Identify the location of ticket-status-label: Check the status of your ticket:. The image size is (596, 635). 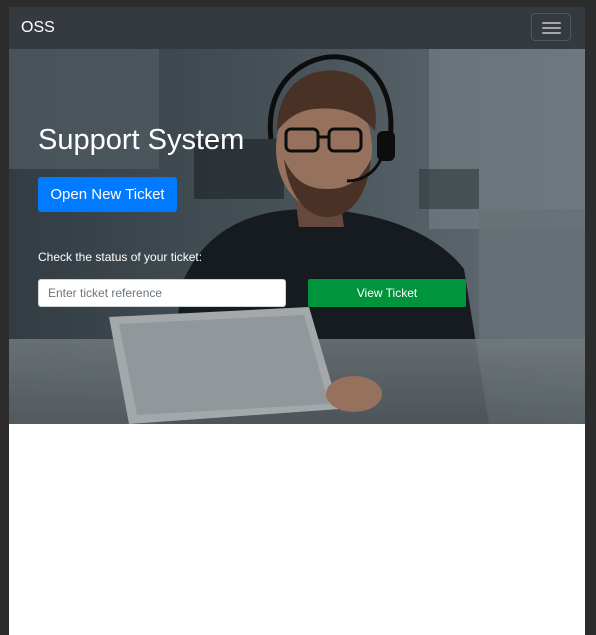
(120, 257).